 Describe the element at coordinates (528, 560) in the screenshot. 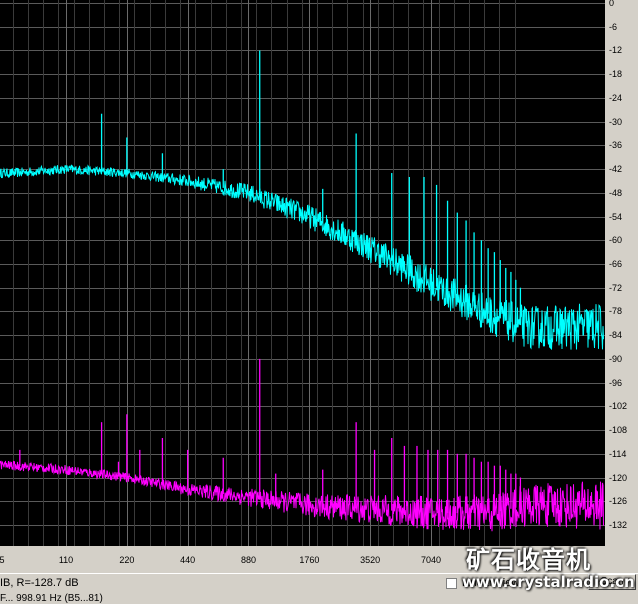

I see `watermark-logo-text: 矿石收音机` at that location.